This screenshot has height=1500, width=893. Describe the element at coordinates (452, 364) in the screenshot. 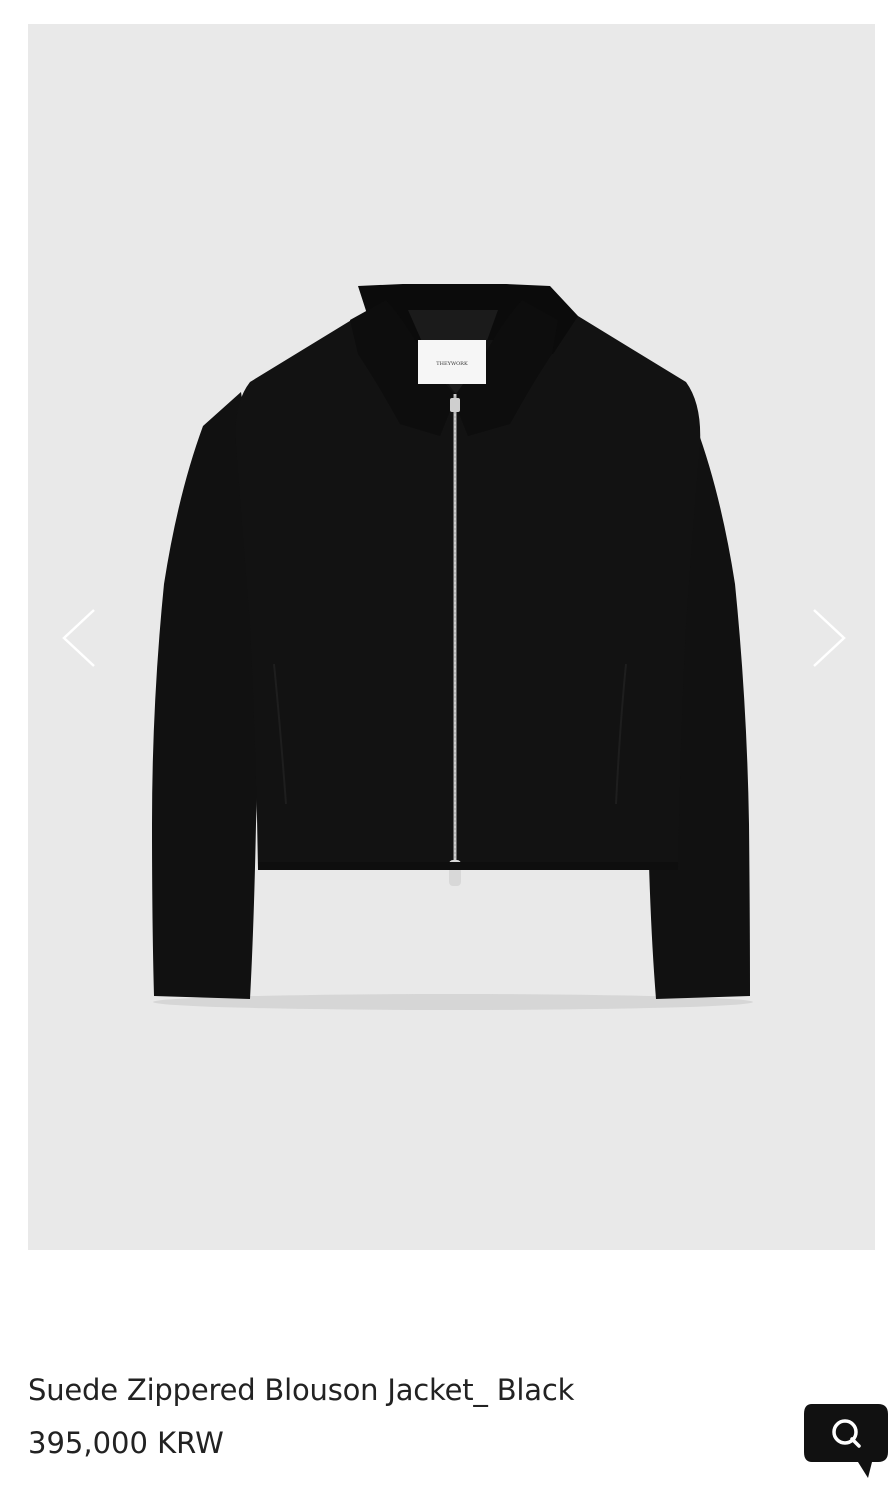

I see `neck-label-text: THEYWORK` at that location.